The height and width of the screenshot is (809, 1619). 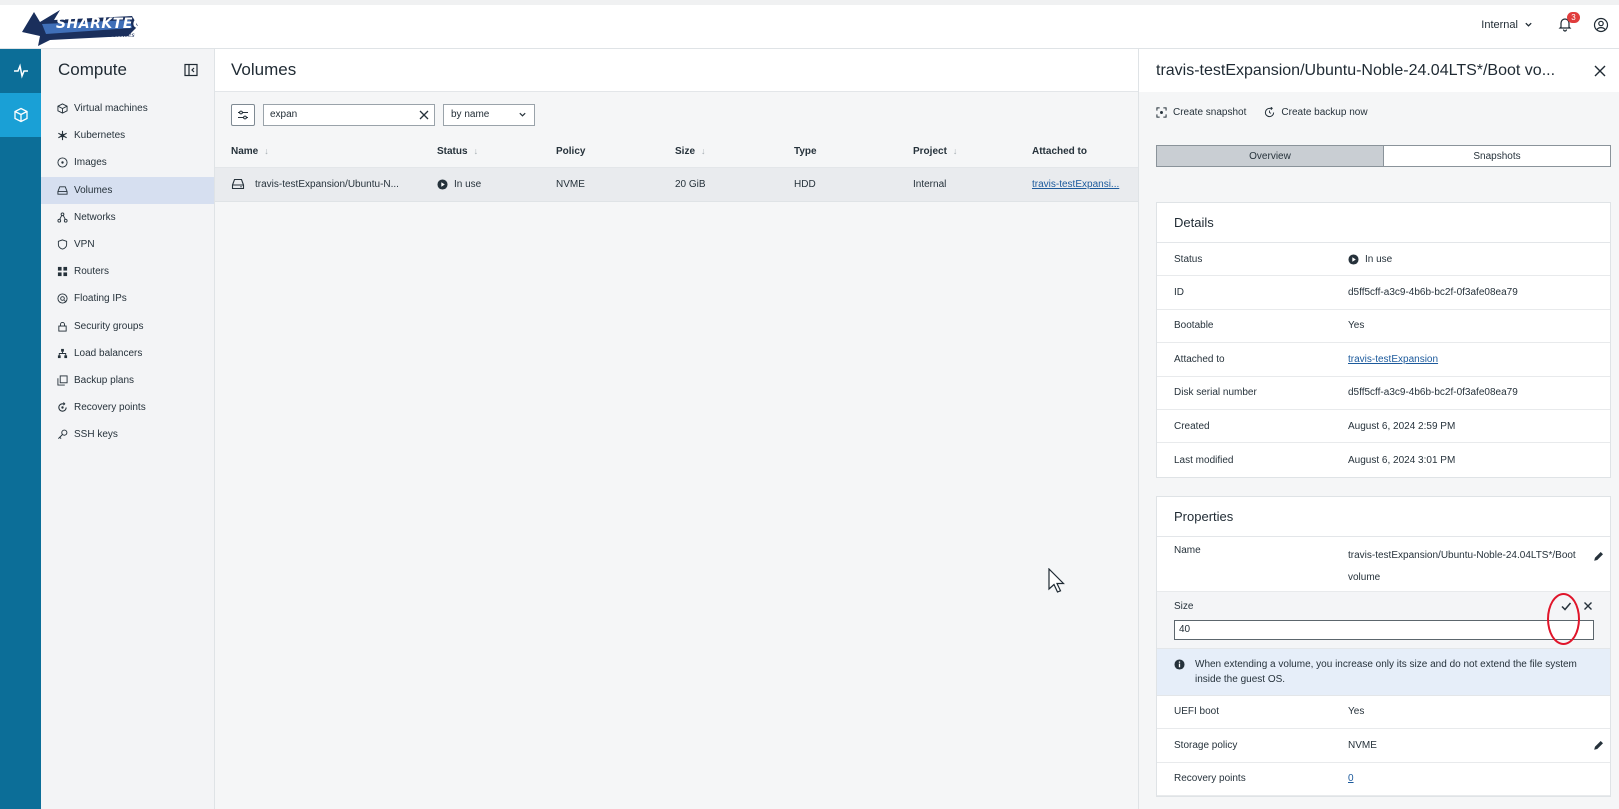 I want to click on search-input, so click(x=337, y=114).